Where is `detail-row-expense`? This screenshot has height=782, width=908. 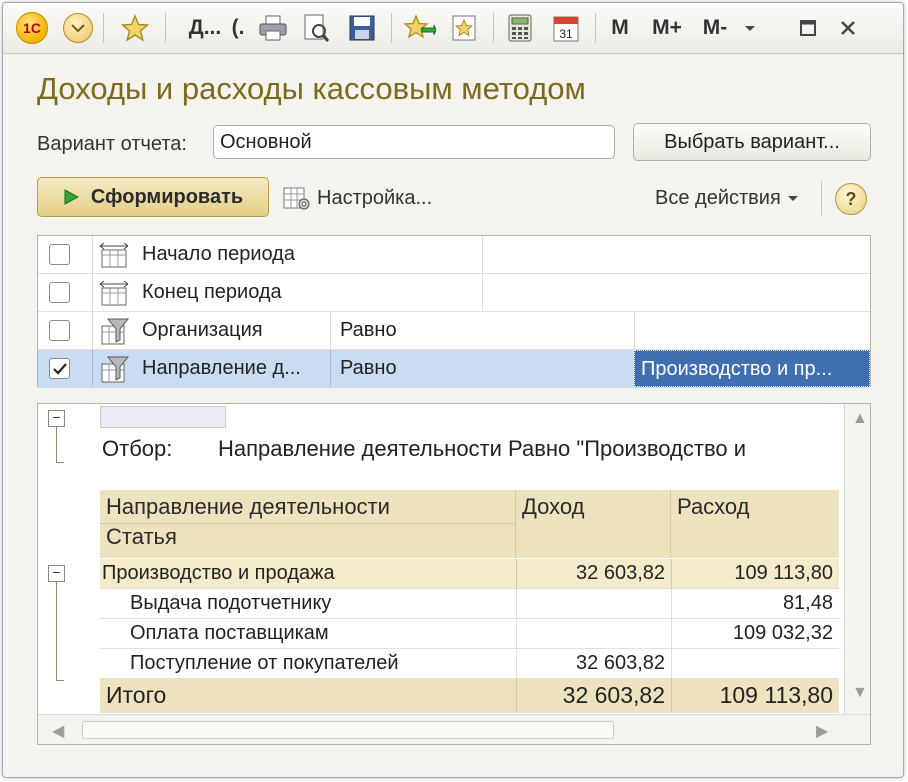
detail-row-expense is located at coordinates (755, 664).